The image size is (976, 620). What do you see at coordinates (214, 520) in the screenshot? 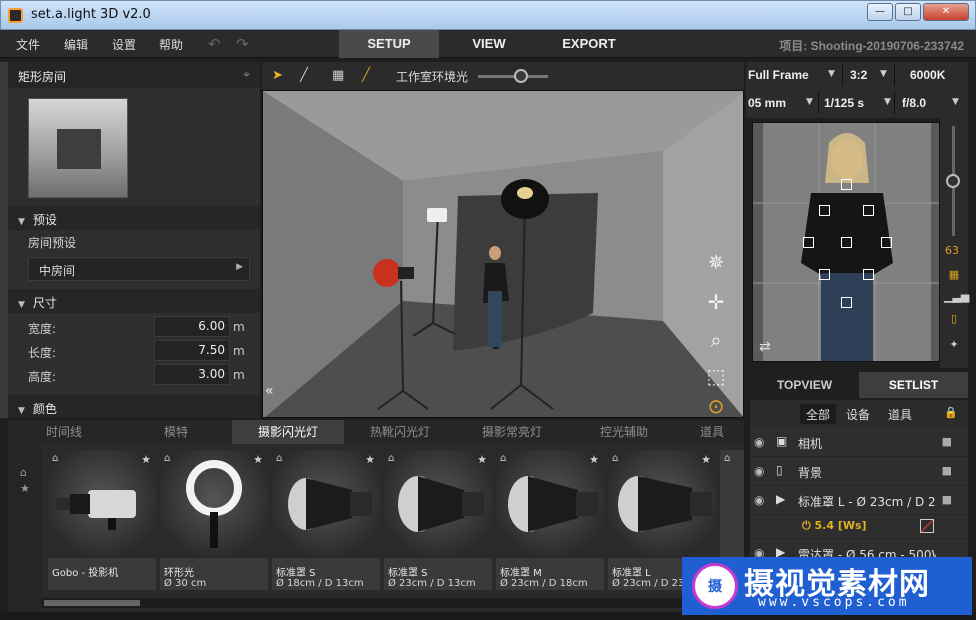
I see `library-item: ⌂ ★ 环形光 Ø 30 cm` at bounding box center [214, 520].